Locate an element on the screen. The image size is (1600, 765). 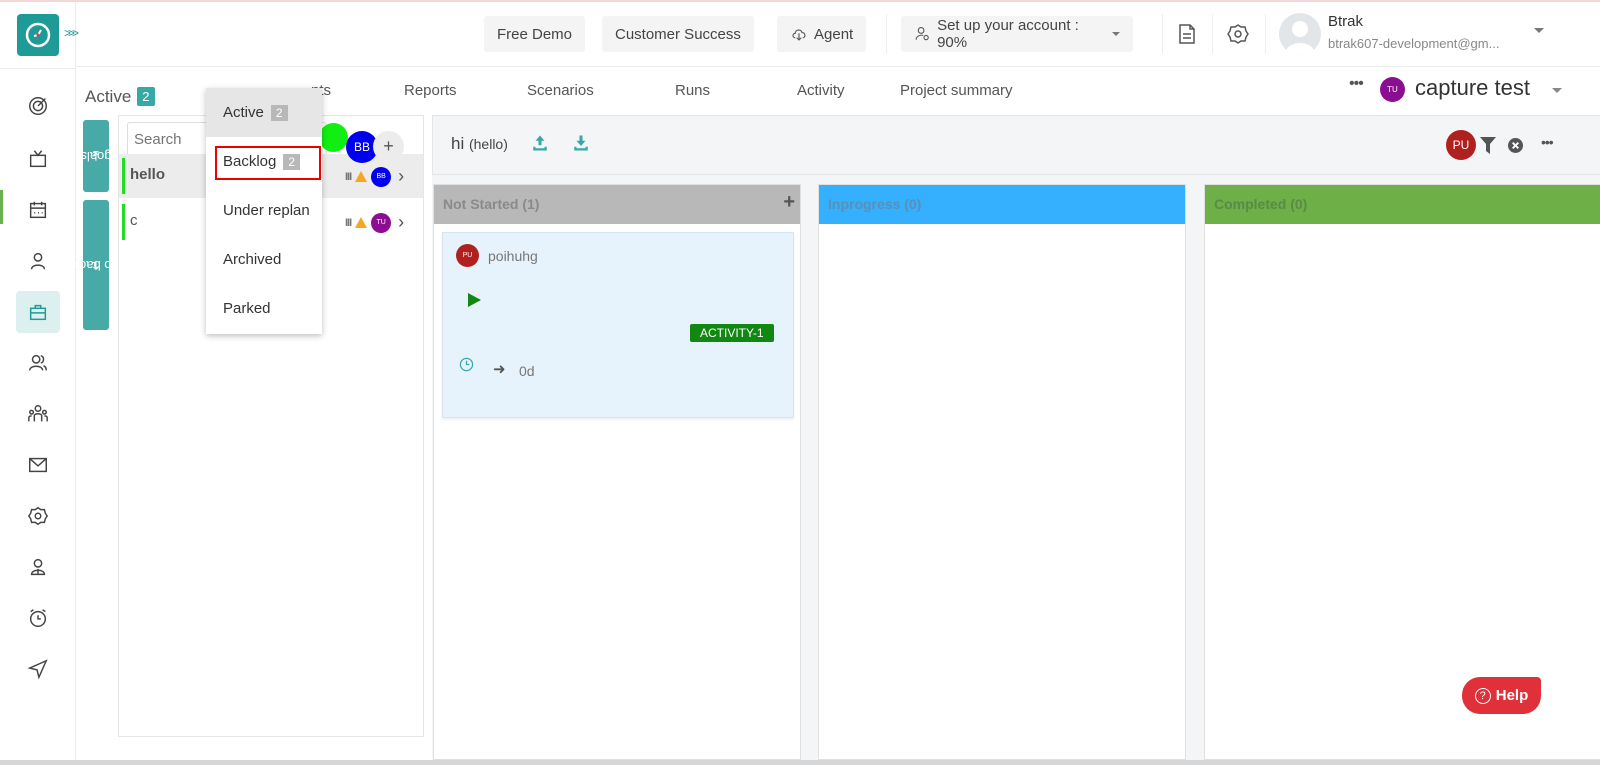
tab-runs: Runs is located at coordinates (692, 90).